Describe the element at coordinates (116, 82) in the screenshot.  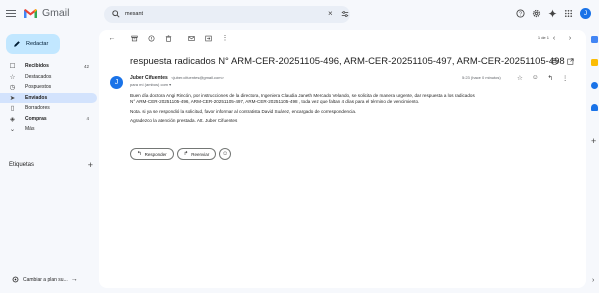
I see `sender-avatar: J` at that location.